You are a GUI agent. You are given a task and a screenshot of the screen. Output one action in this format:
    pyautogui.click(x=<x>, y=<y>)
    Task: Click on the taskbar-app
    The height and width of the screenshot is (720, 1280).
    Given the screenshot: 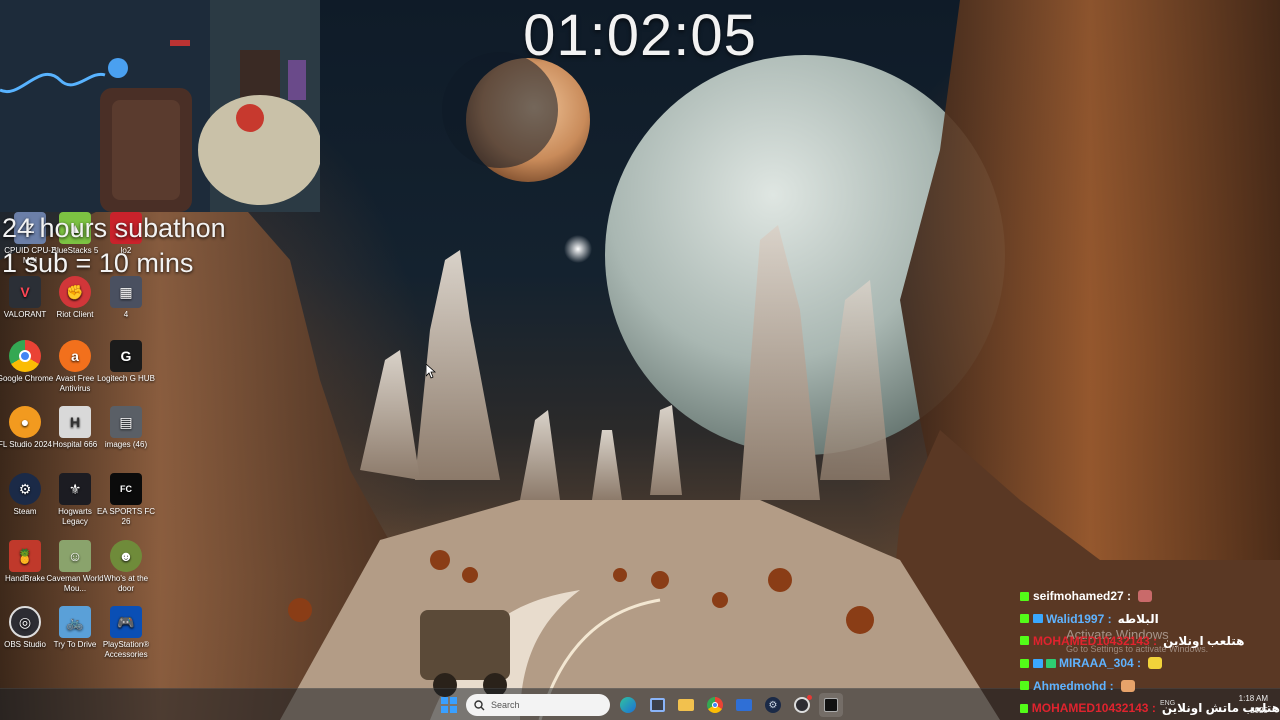 What is the action you would take?
    pyautogui.click(x=831, y=705)
    